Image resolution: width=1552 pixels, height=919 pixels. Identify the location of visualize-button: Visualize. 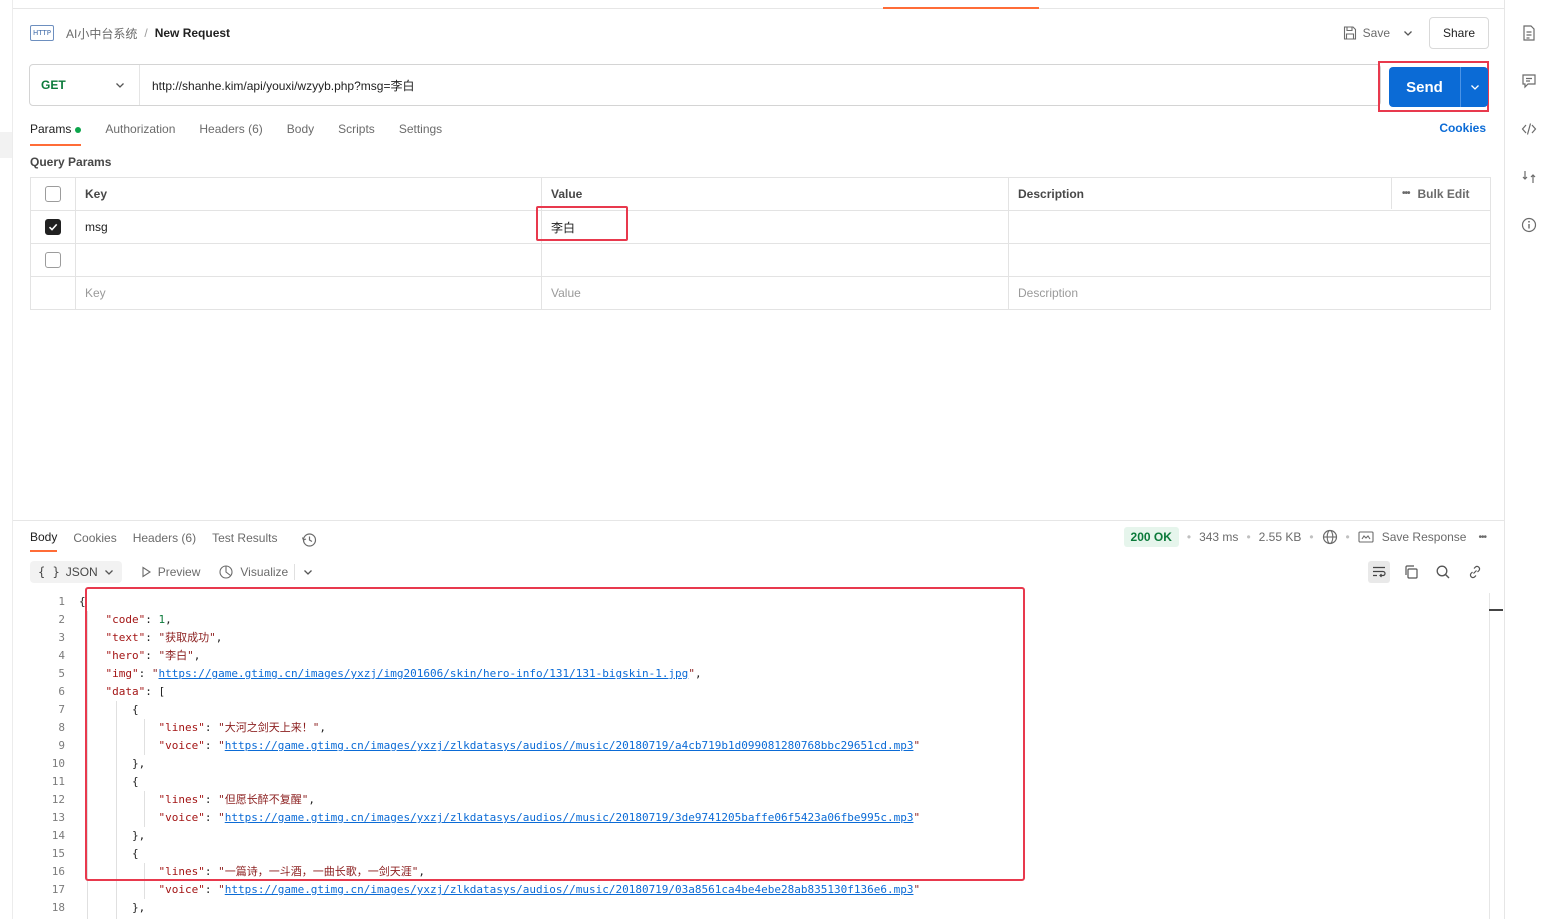
(253, 572).